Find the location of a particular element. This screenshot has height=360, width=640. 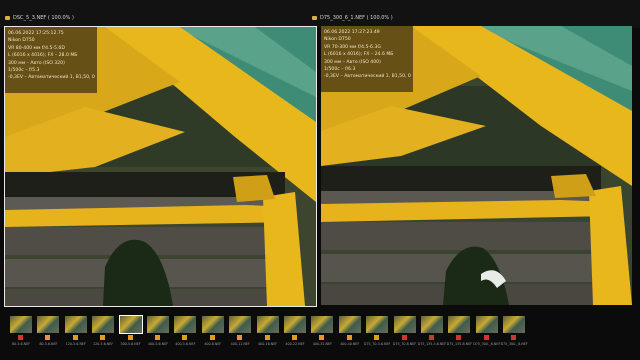

filmstrip-thumb: D75_70-8.NEF is located at coordinates (404, 331).